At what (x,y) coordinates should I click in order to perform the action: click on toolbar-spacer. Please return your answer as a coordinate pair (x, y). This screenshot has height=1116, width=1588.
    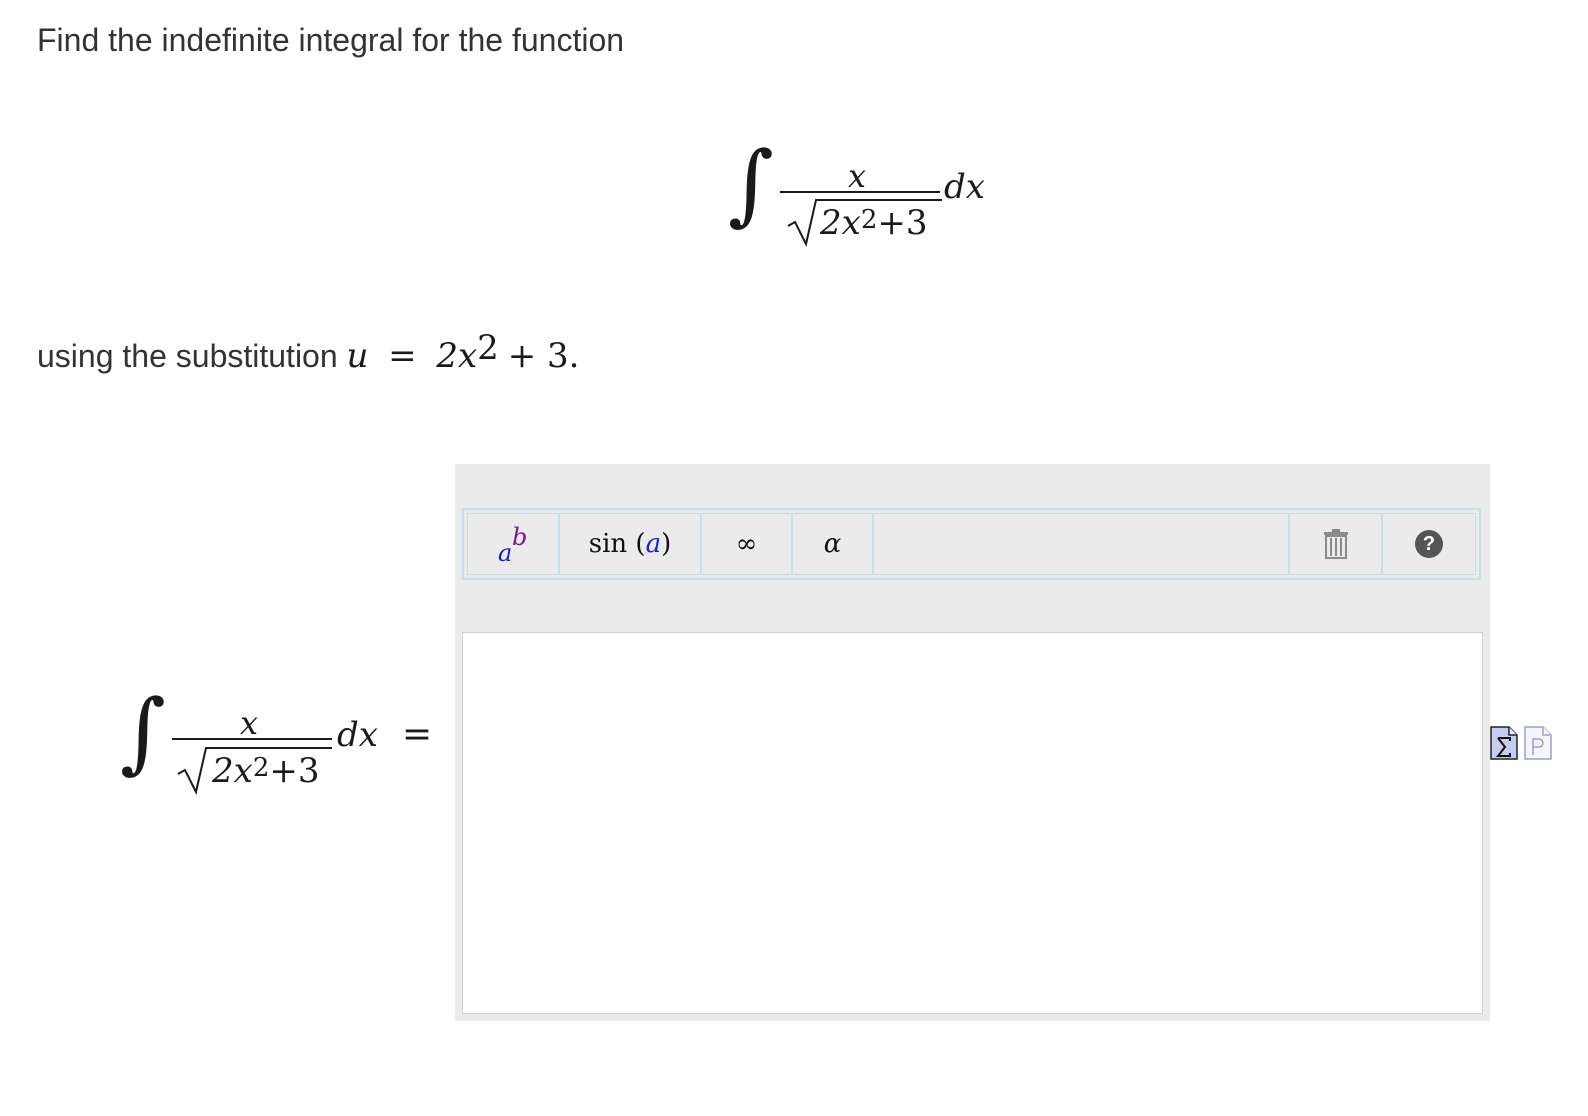
    Looking at the image, I should click on (1082, 544).